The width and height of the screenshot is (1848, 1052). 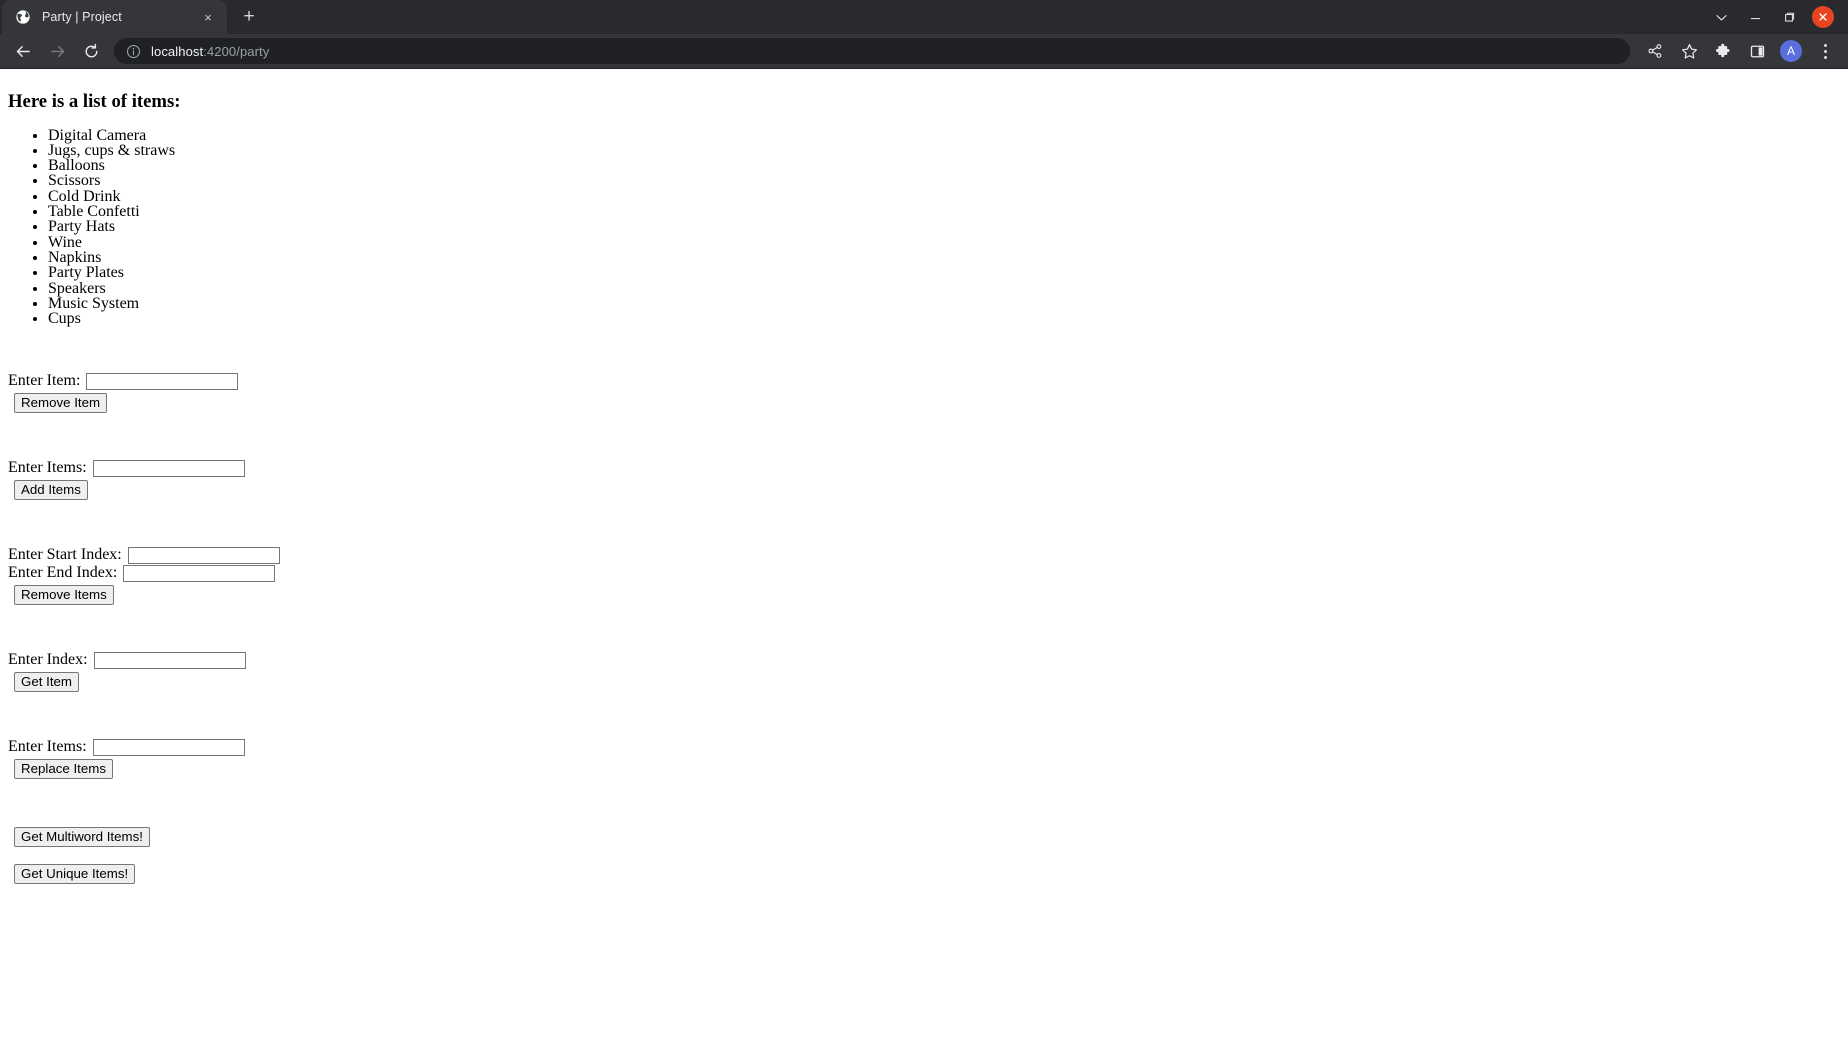 I want to click on address-bar: localhost:4200/party, so click(x=872, y=51).